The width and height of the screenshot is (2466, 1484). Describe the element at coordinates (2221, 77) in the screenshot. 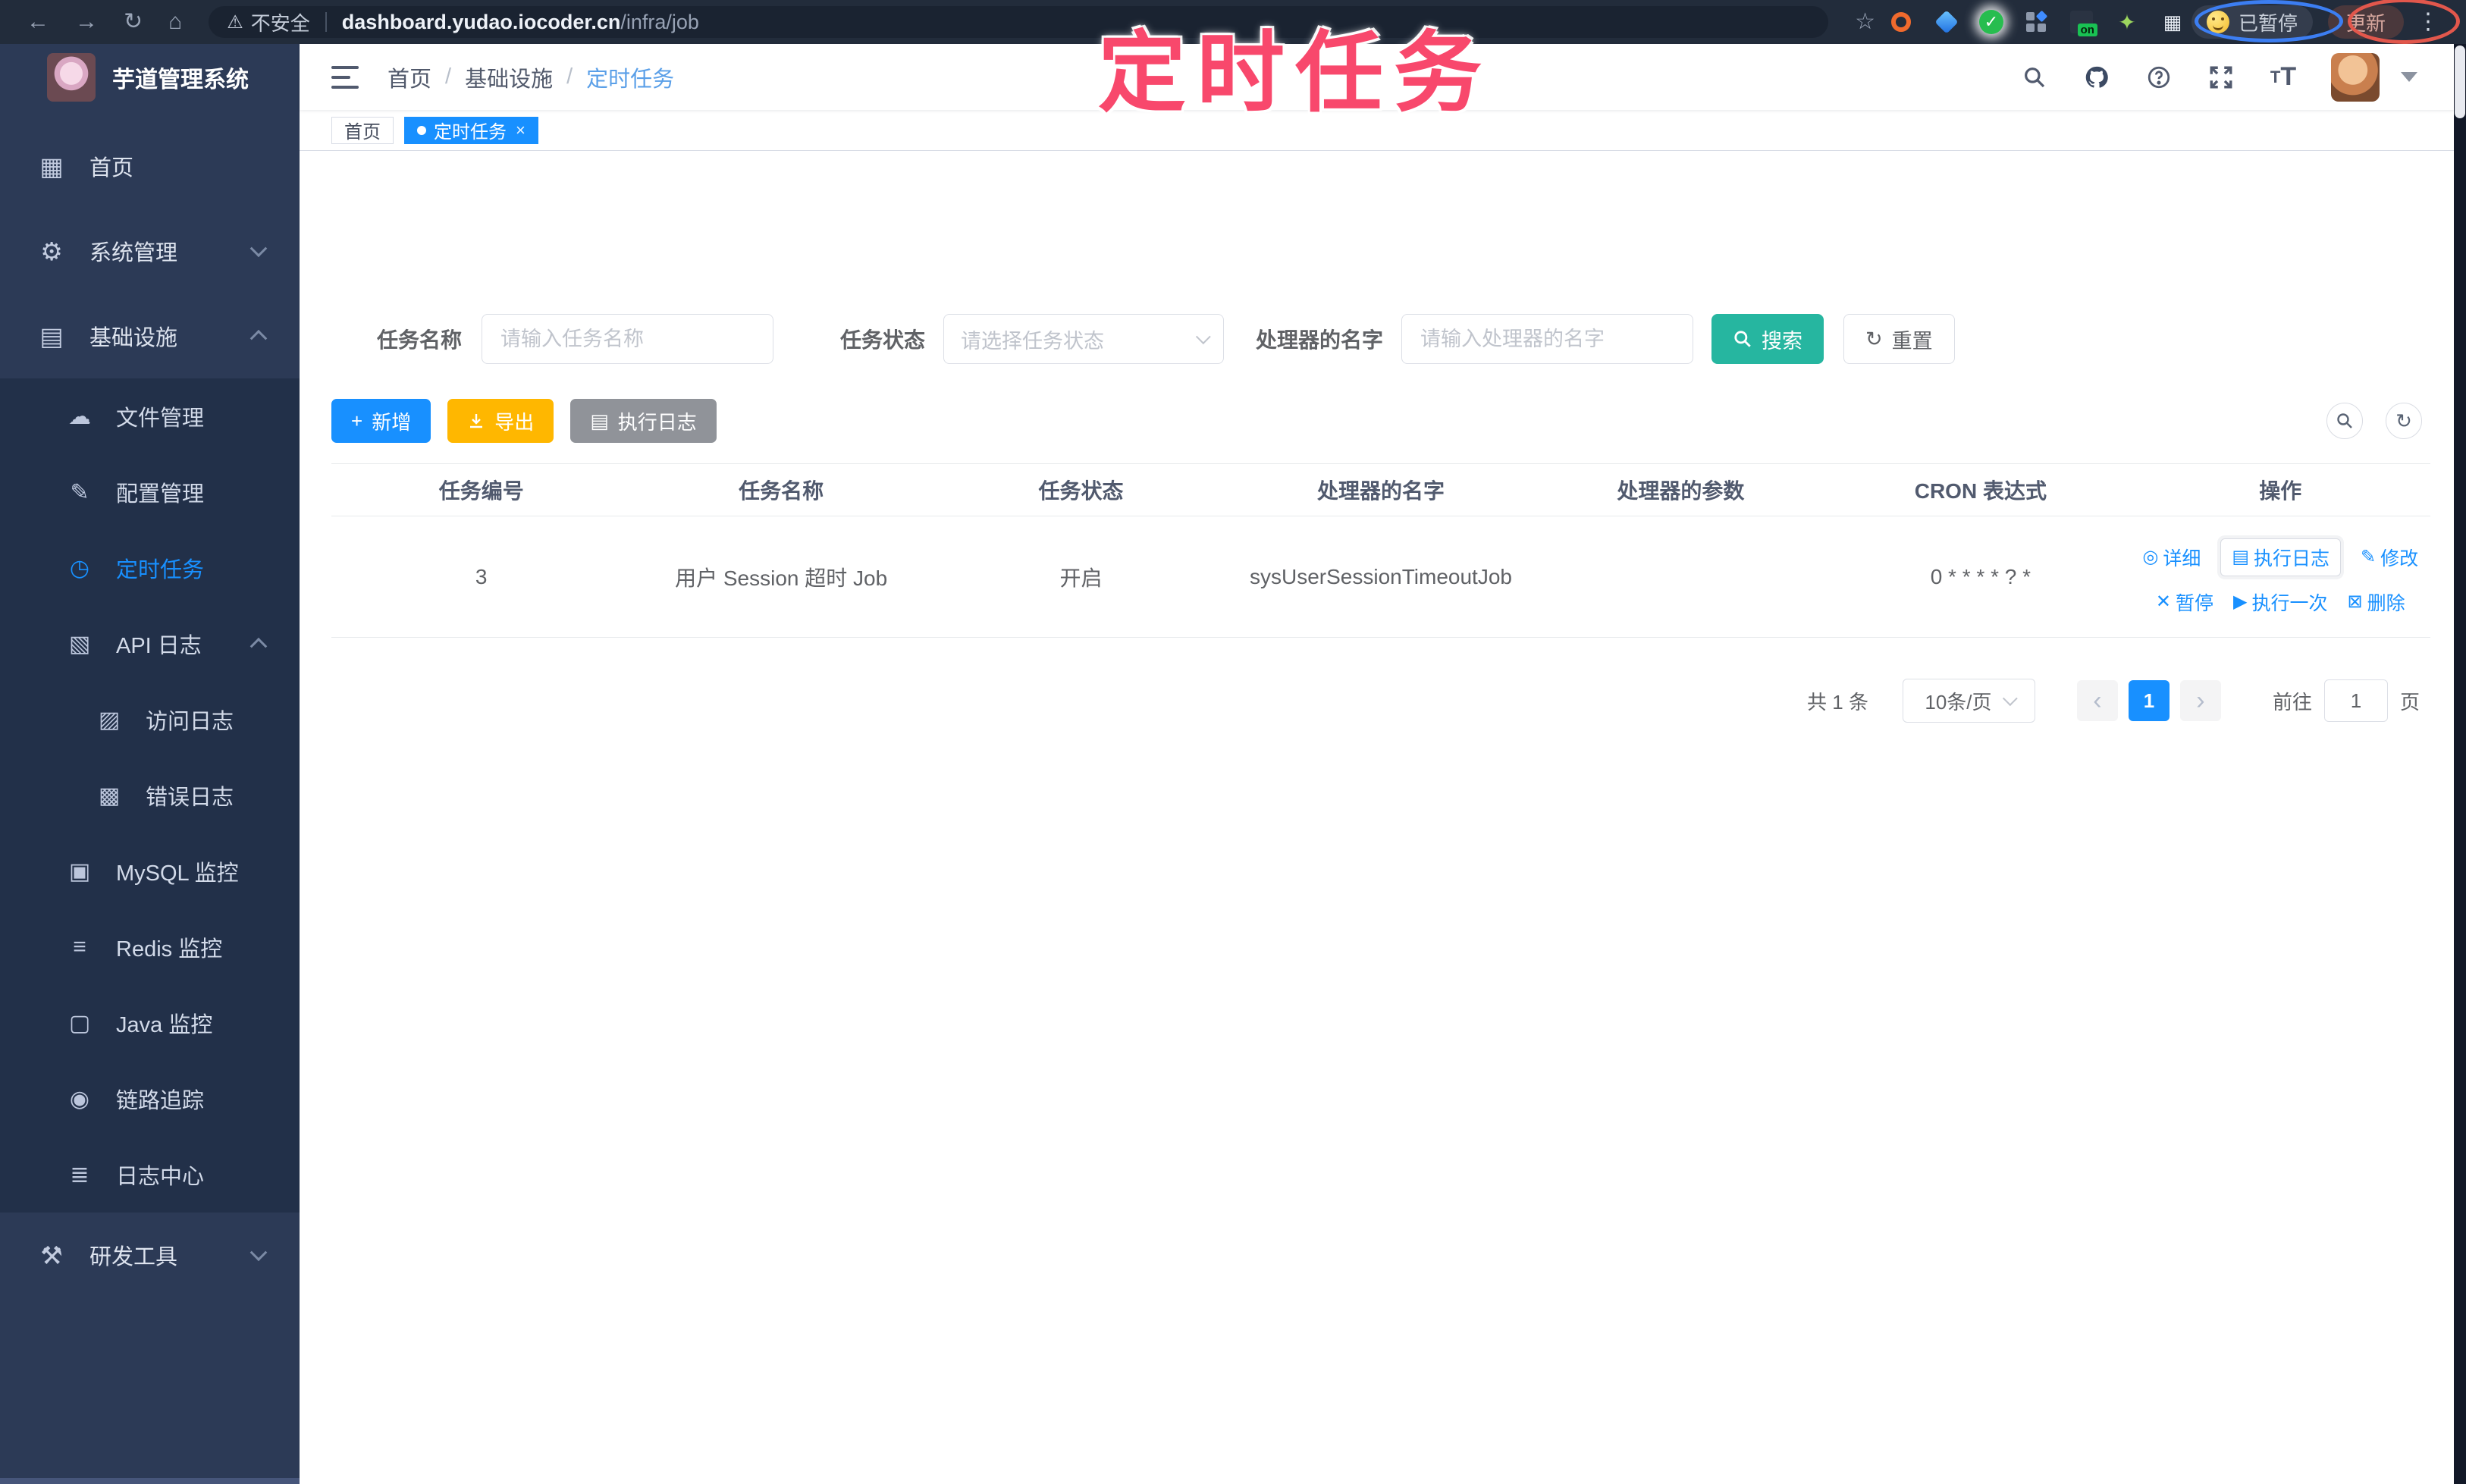

I see `fullscreen-icon` at that location.